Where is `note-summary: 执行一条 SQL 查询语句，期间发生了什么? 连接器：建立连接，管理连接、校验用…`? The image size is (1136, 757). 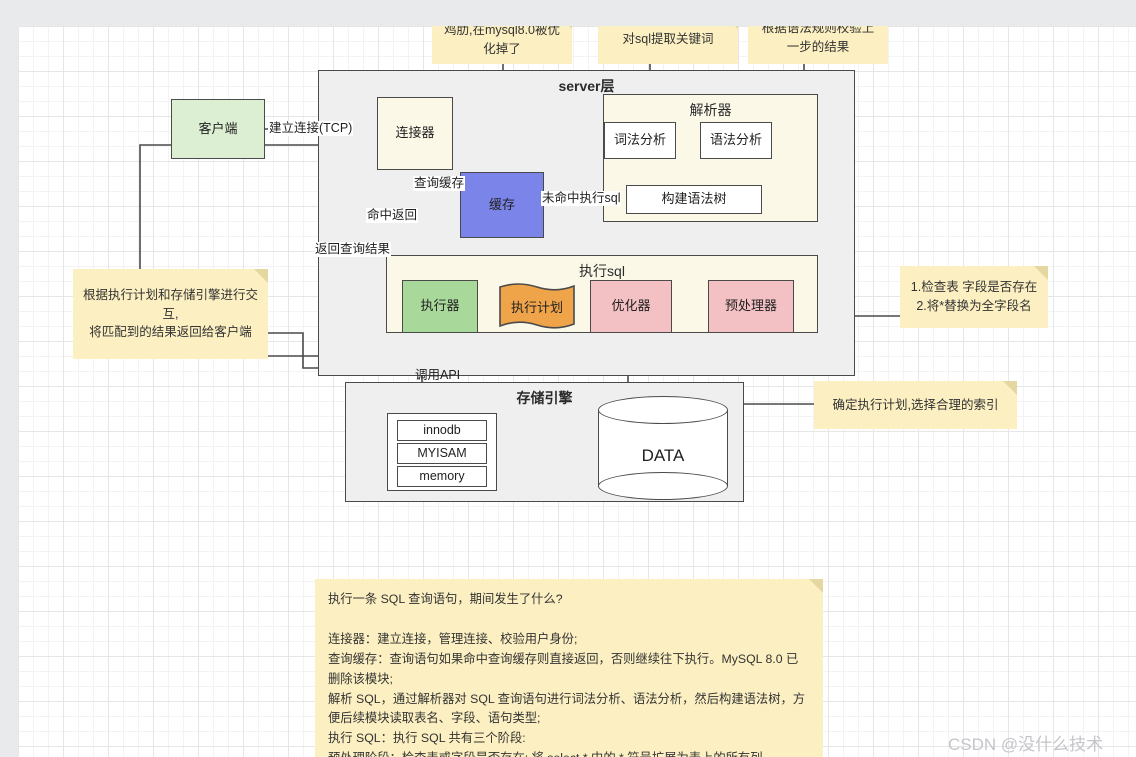 note-summary: 执行一条 SQL 查询语句，期间发生了什么? 连接器：建立连接，管理连接、校验用… is located at coordinates (569, 668).